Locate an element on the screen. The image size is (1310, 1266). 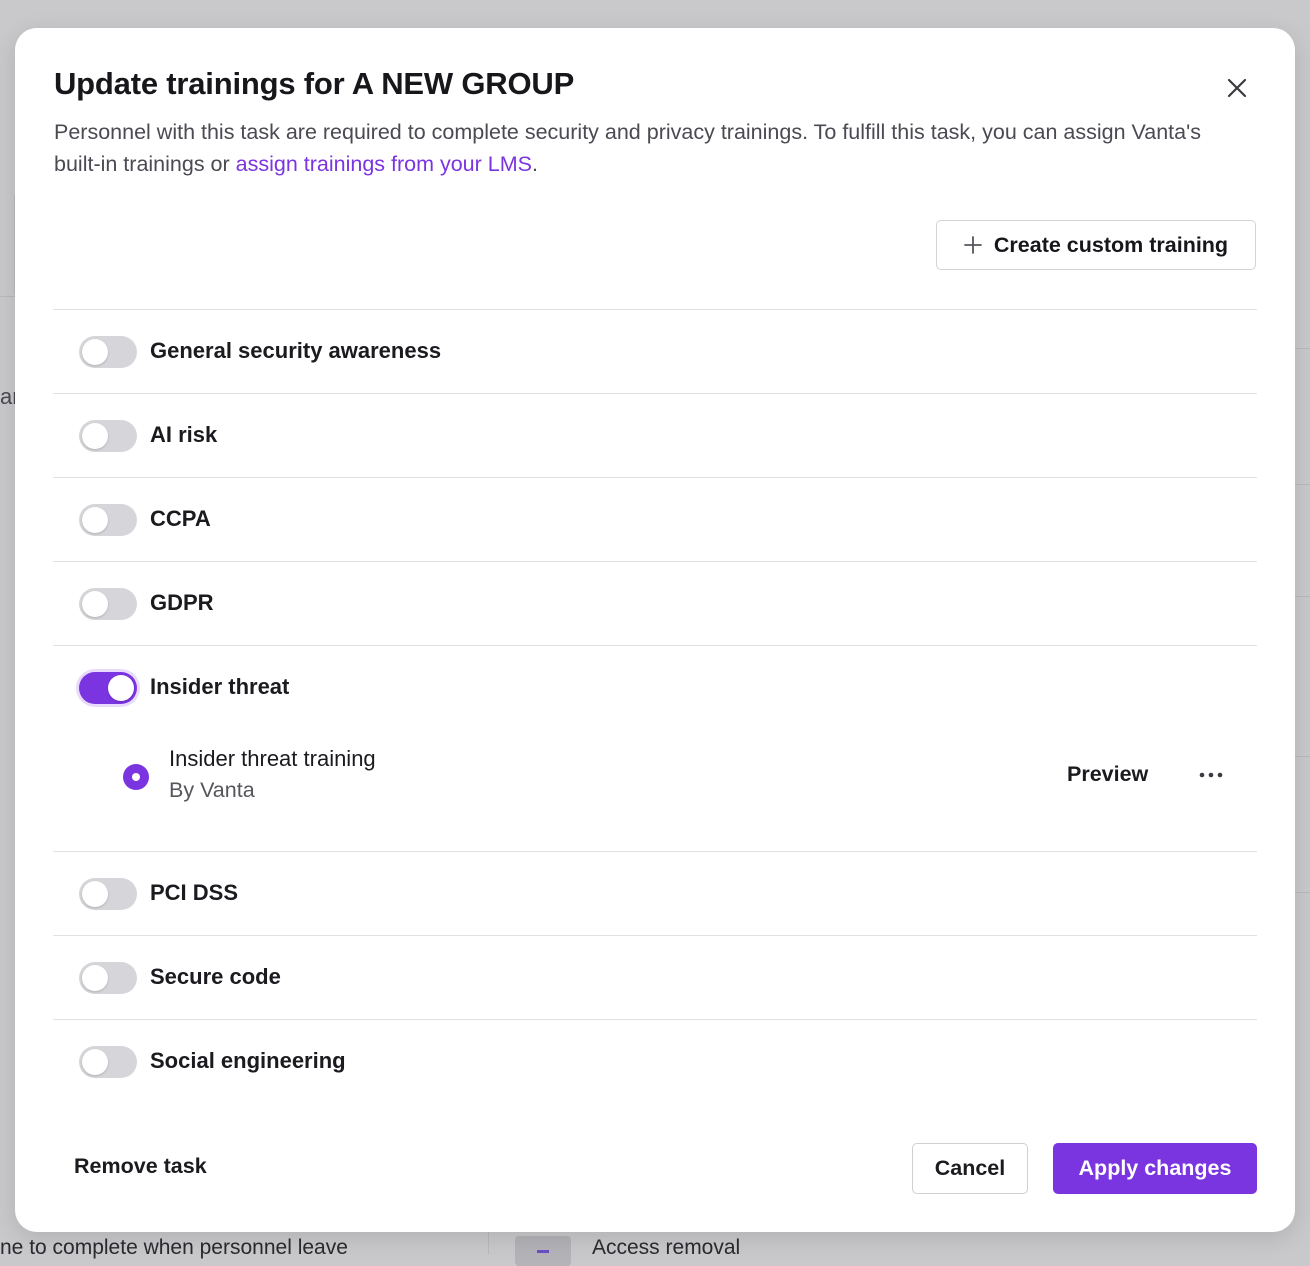
modal-title: Update trainings for A NEW GROUP is located at coordinates (314, 83).